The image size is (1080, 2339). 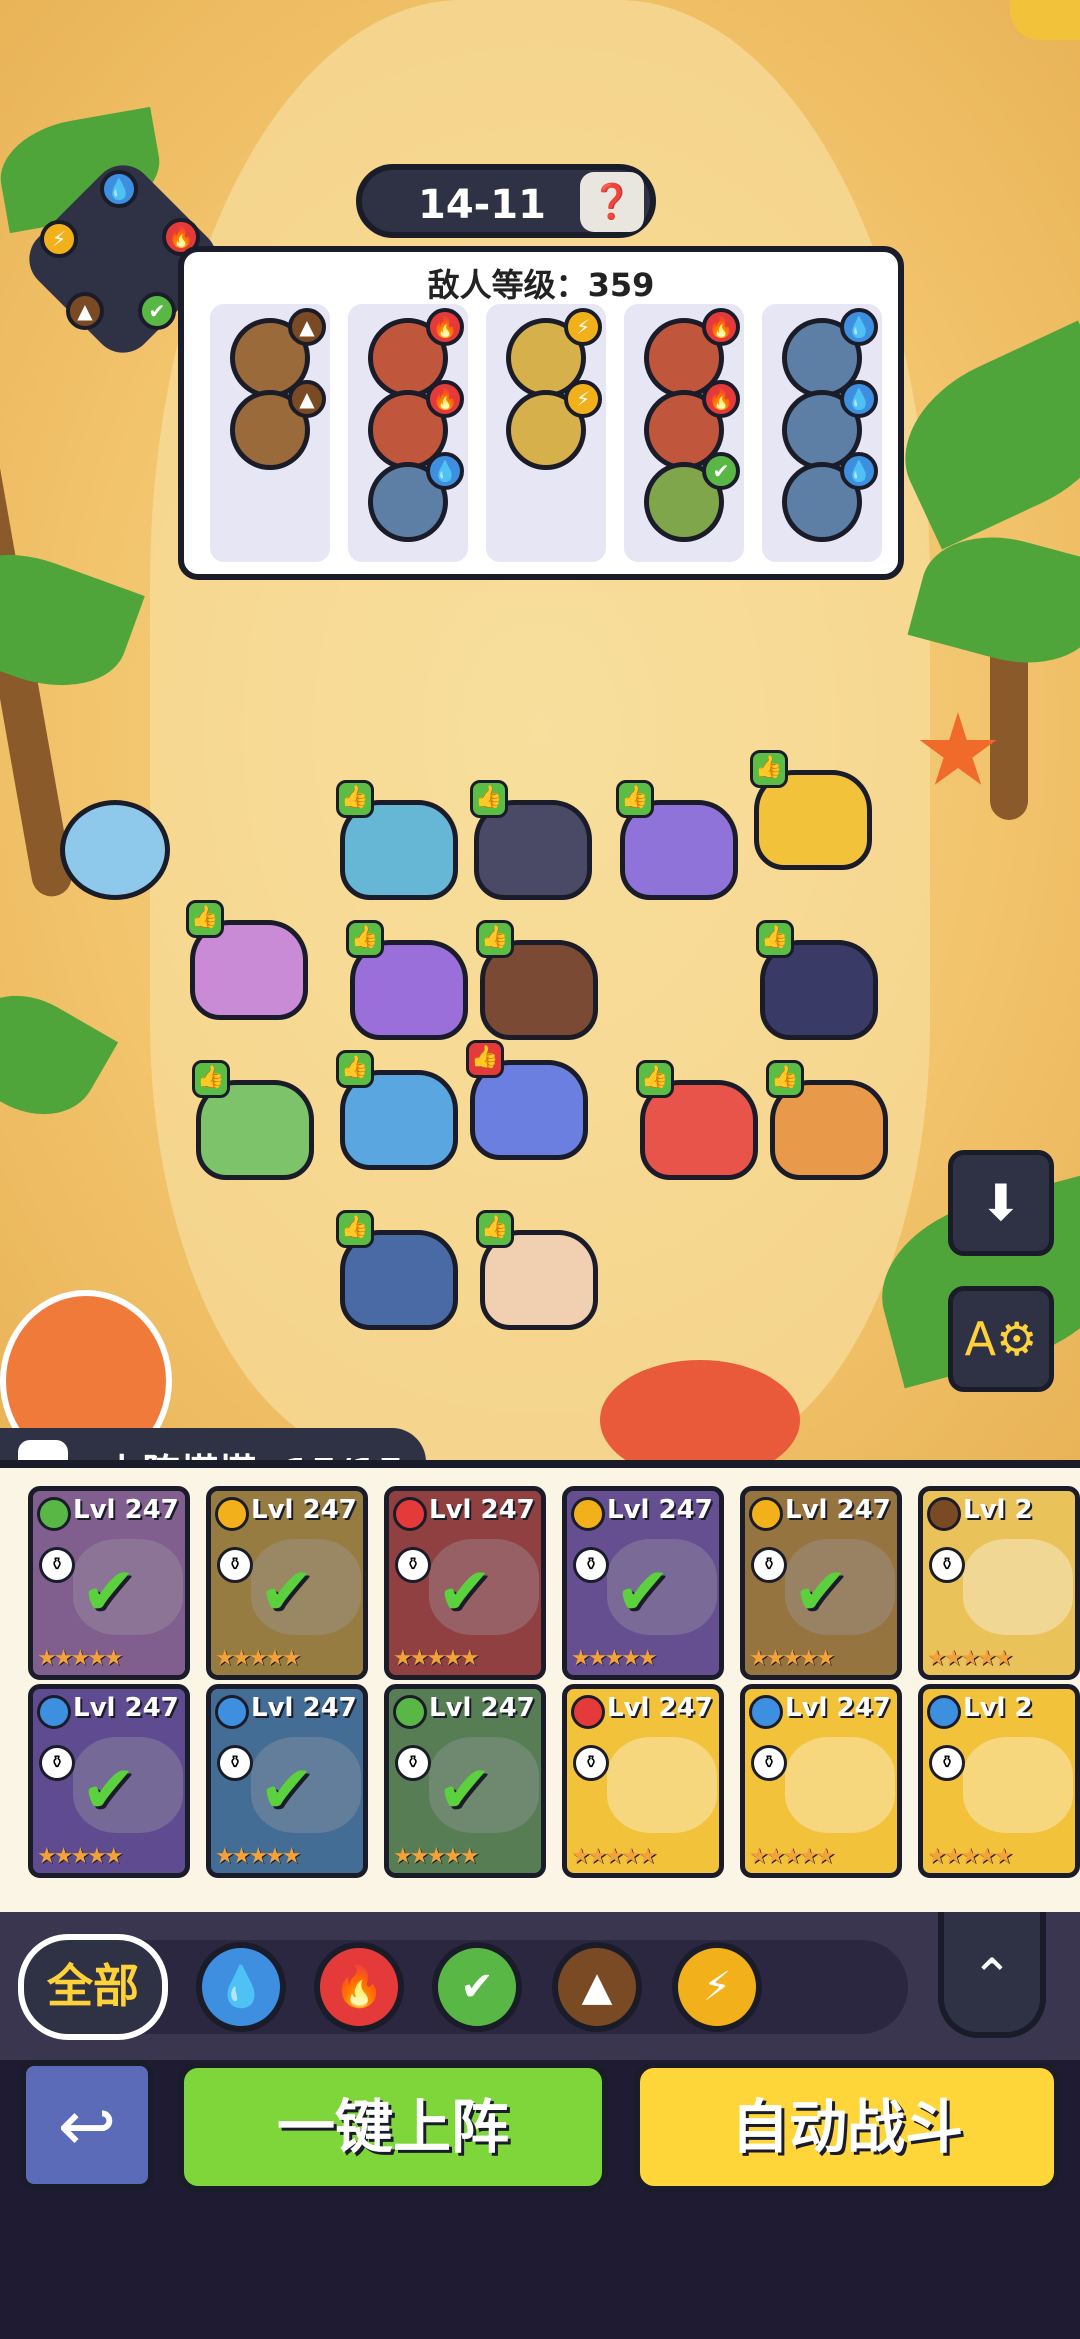 I want to click on save-formation-button: ⬇, so click(x=1001, y=1203).